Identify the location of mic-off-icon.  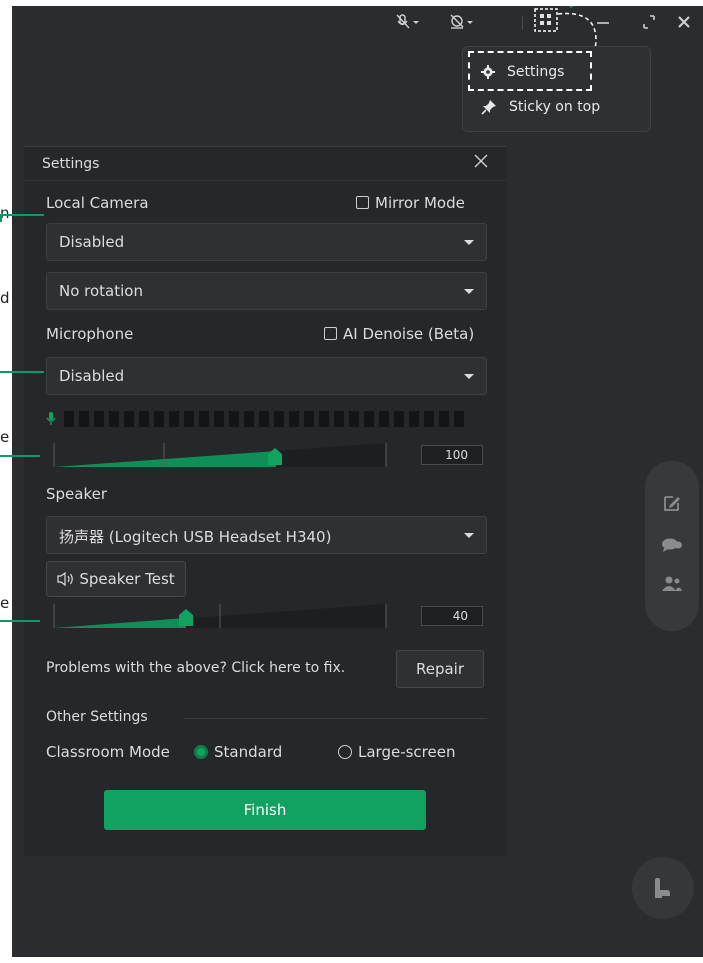
(409, 24).